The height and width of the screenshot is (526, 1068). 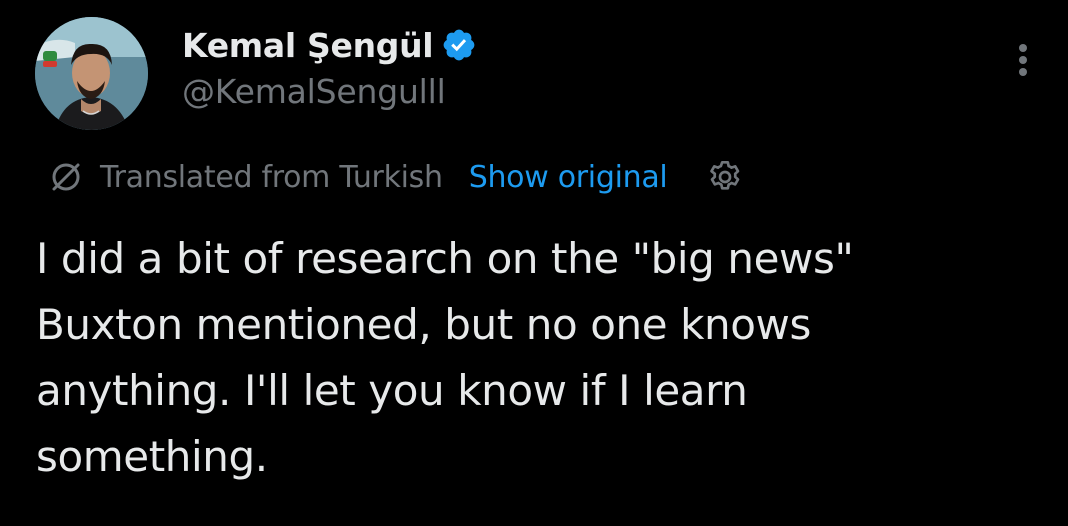 I want to click on translation-bar: Translated from Turkish Show original, so click(x=396, y=177).